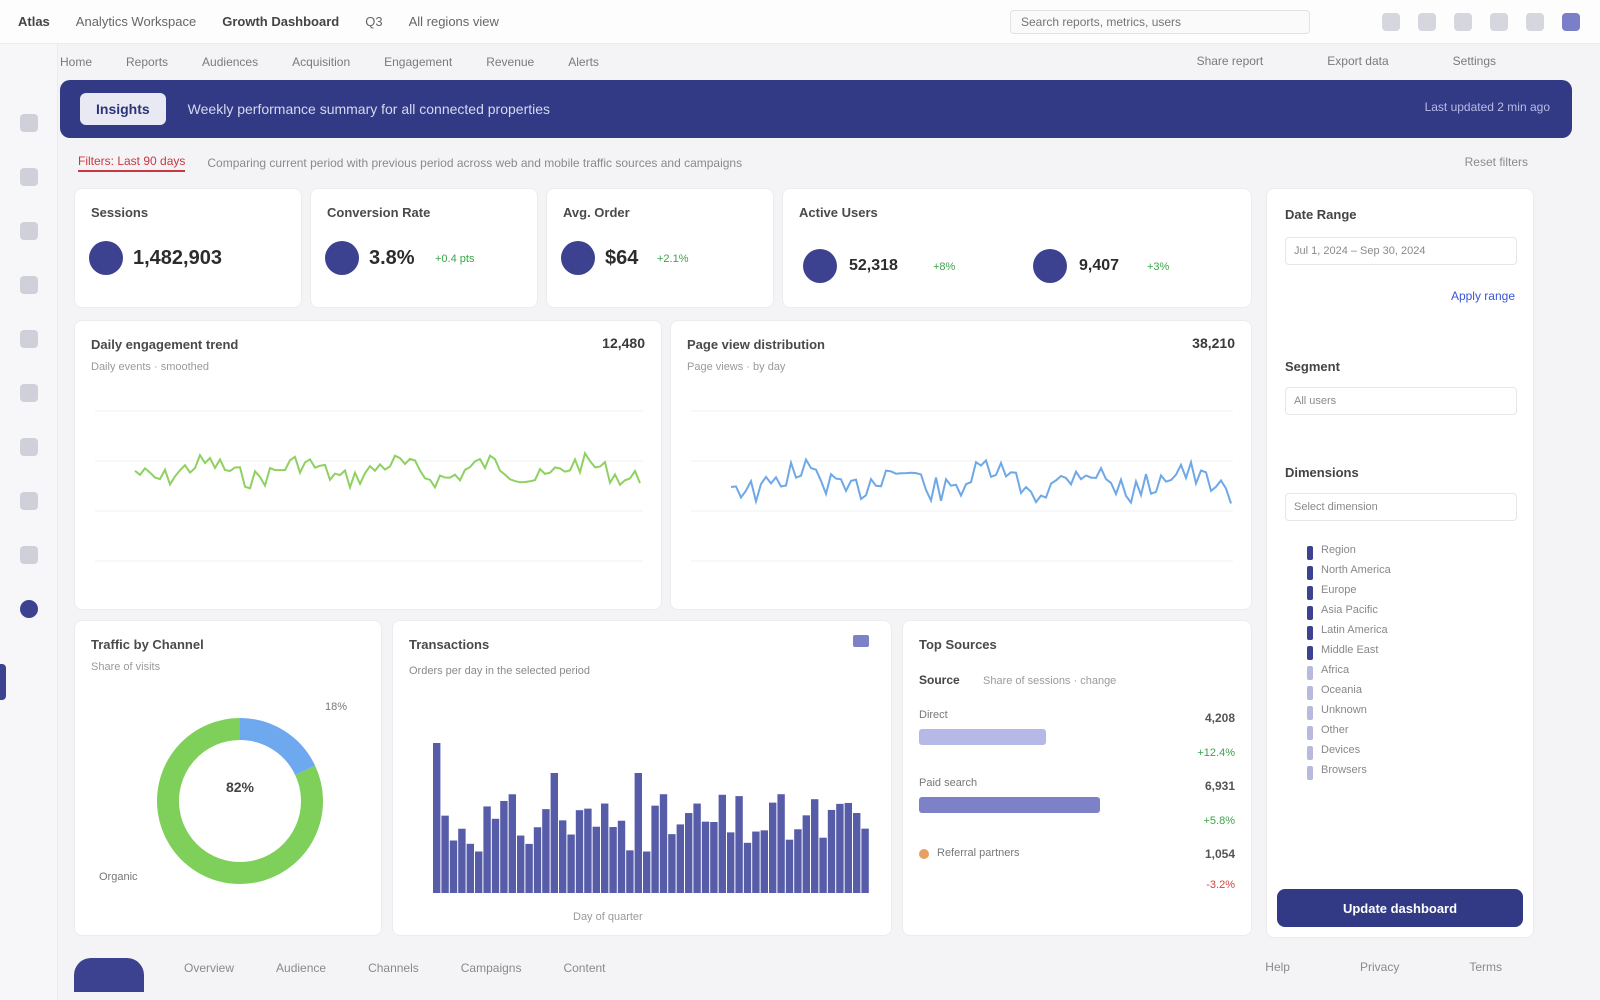 This screenshot has height=1000, width=1600. Describe the element at coordinates (109, 975) in the screenshot. I see `avatar` at that location.